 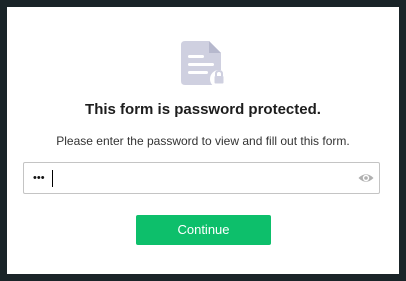 What do you see at coordinates (204, 64) in the screenshot?
I see `document-lock-icon` at bounding box center [204, 64].